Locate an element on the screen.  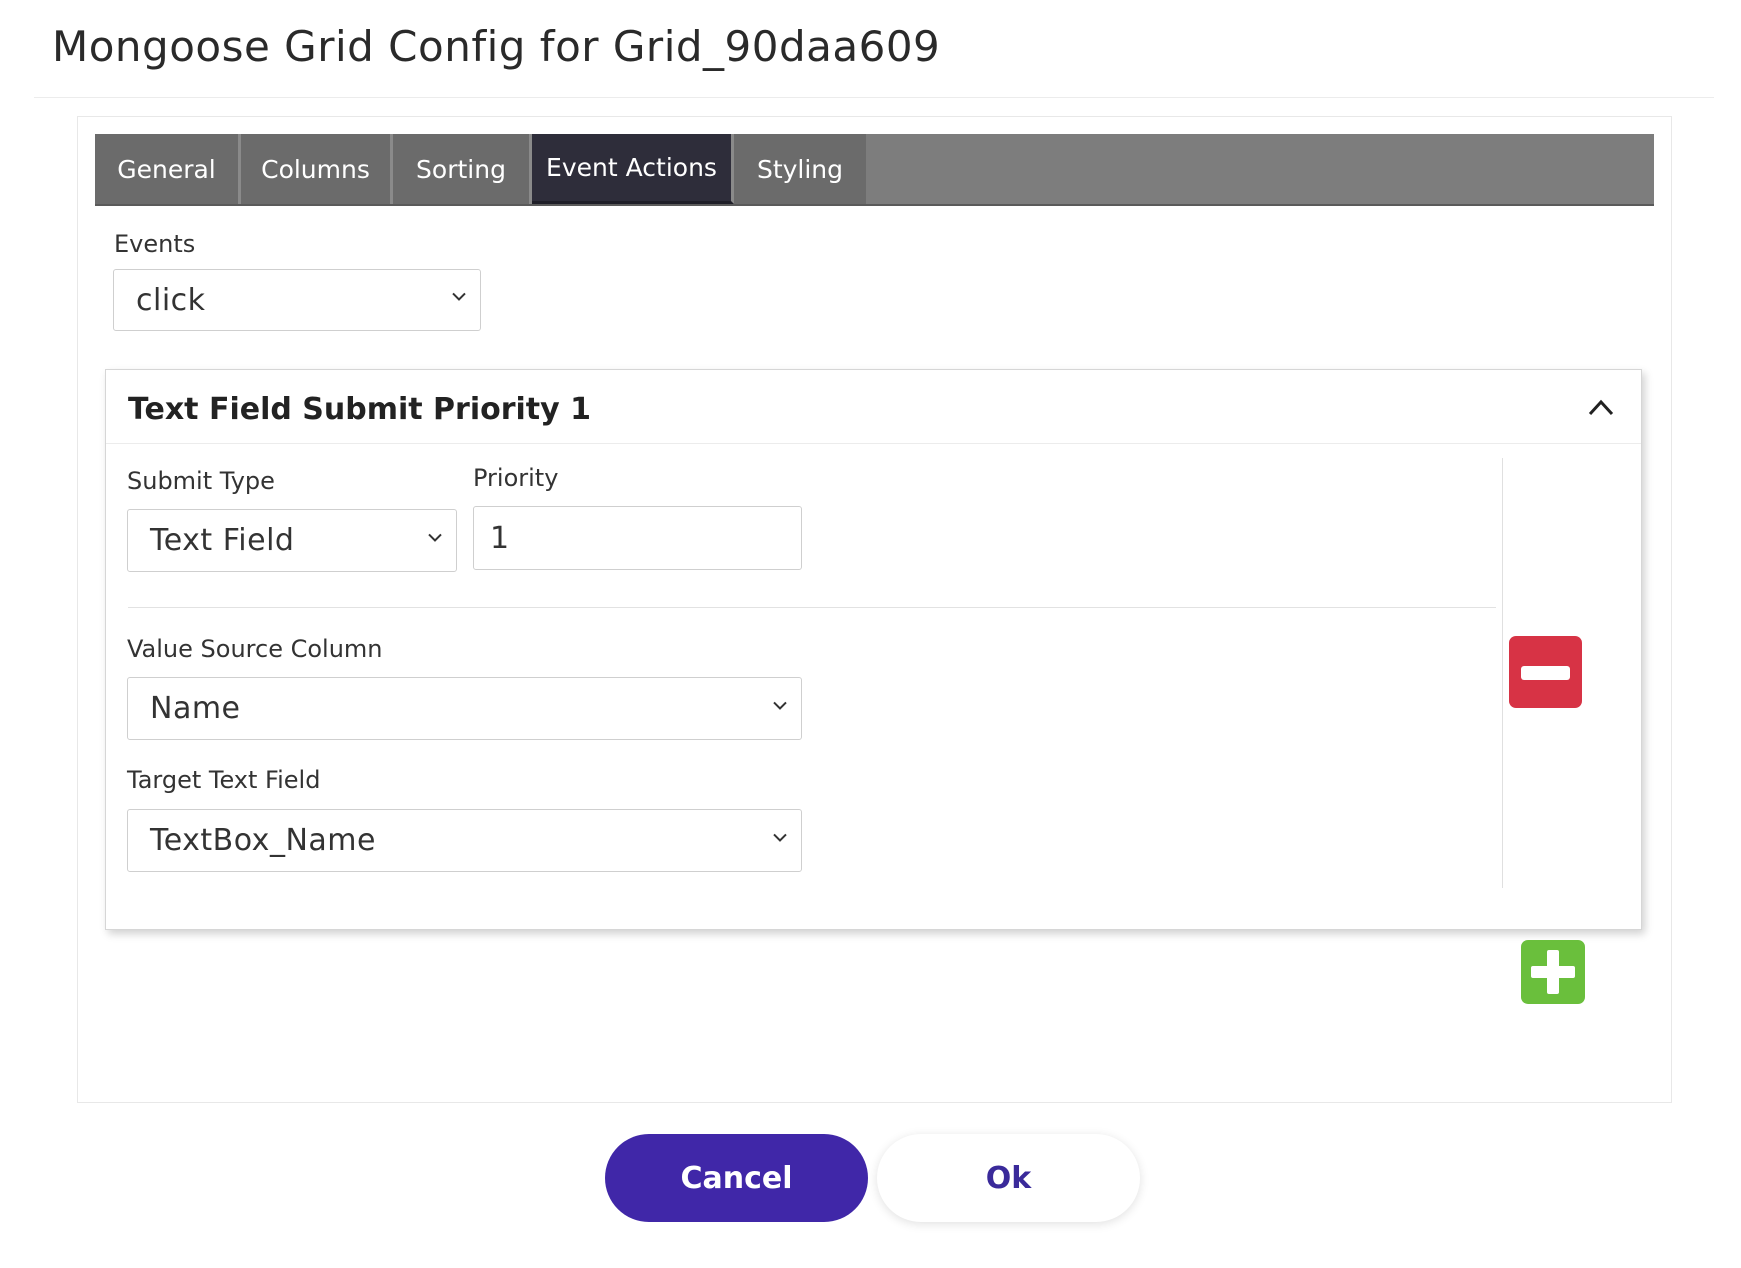
chevron-up-icon is located at coordinates (1601, 407).